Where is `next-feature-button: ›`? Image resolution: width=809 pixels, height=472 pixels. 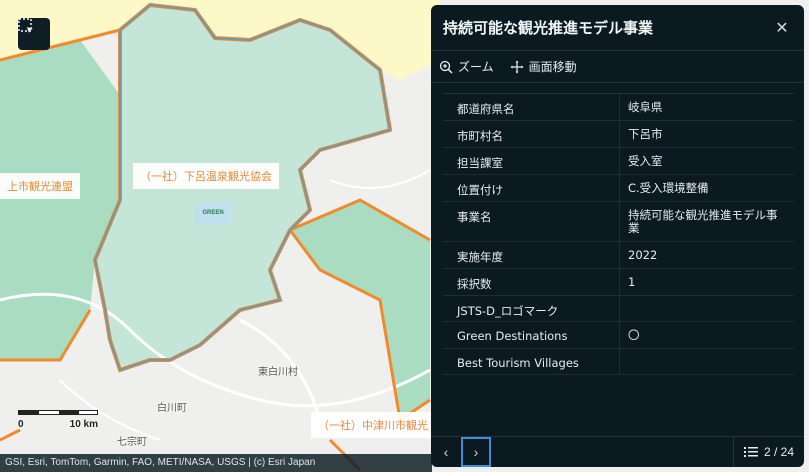 next-feature-button: › is located at coordinates (476, 452).